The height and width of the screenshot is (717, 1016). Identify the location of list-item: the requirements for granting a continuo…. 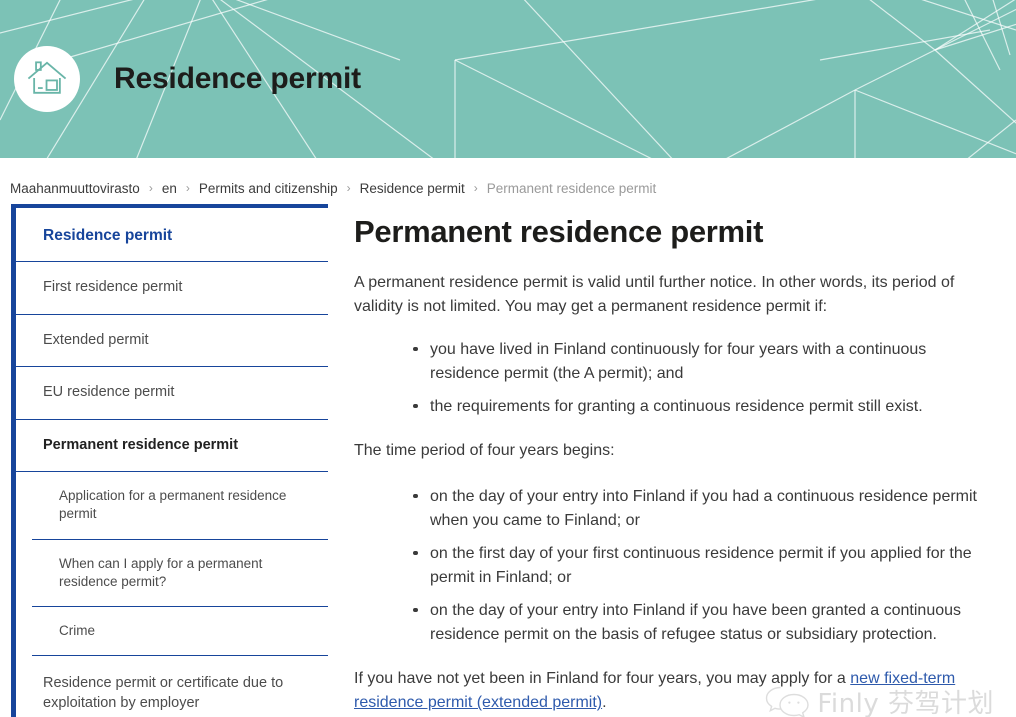
(702, 407).